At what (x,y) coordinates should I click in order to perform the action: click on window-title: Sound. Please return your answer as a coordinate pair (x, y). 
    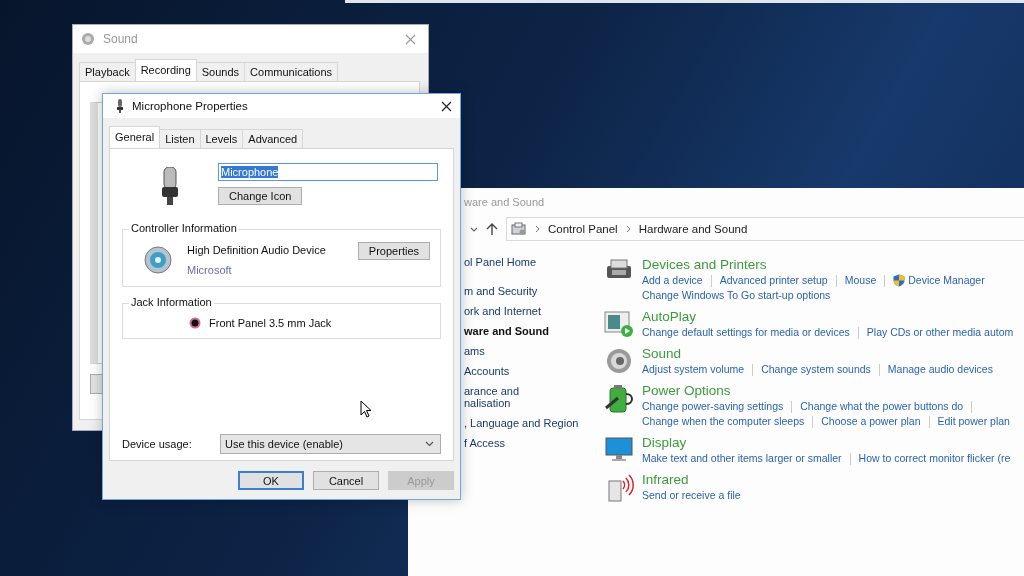
    Looking at the image, I should click on (121, 39).